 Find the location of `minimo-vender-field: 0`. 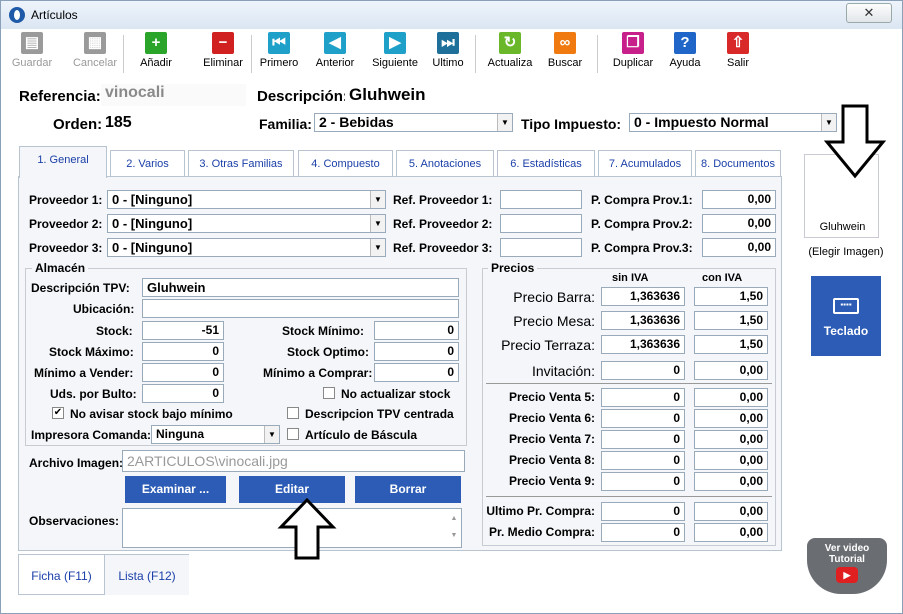

minimo-vender-field: 0 is located at coordinates (183, 372).